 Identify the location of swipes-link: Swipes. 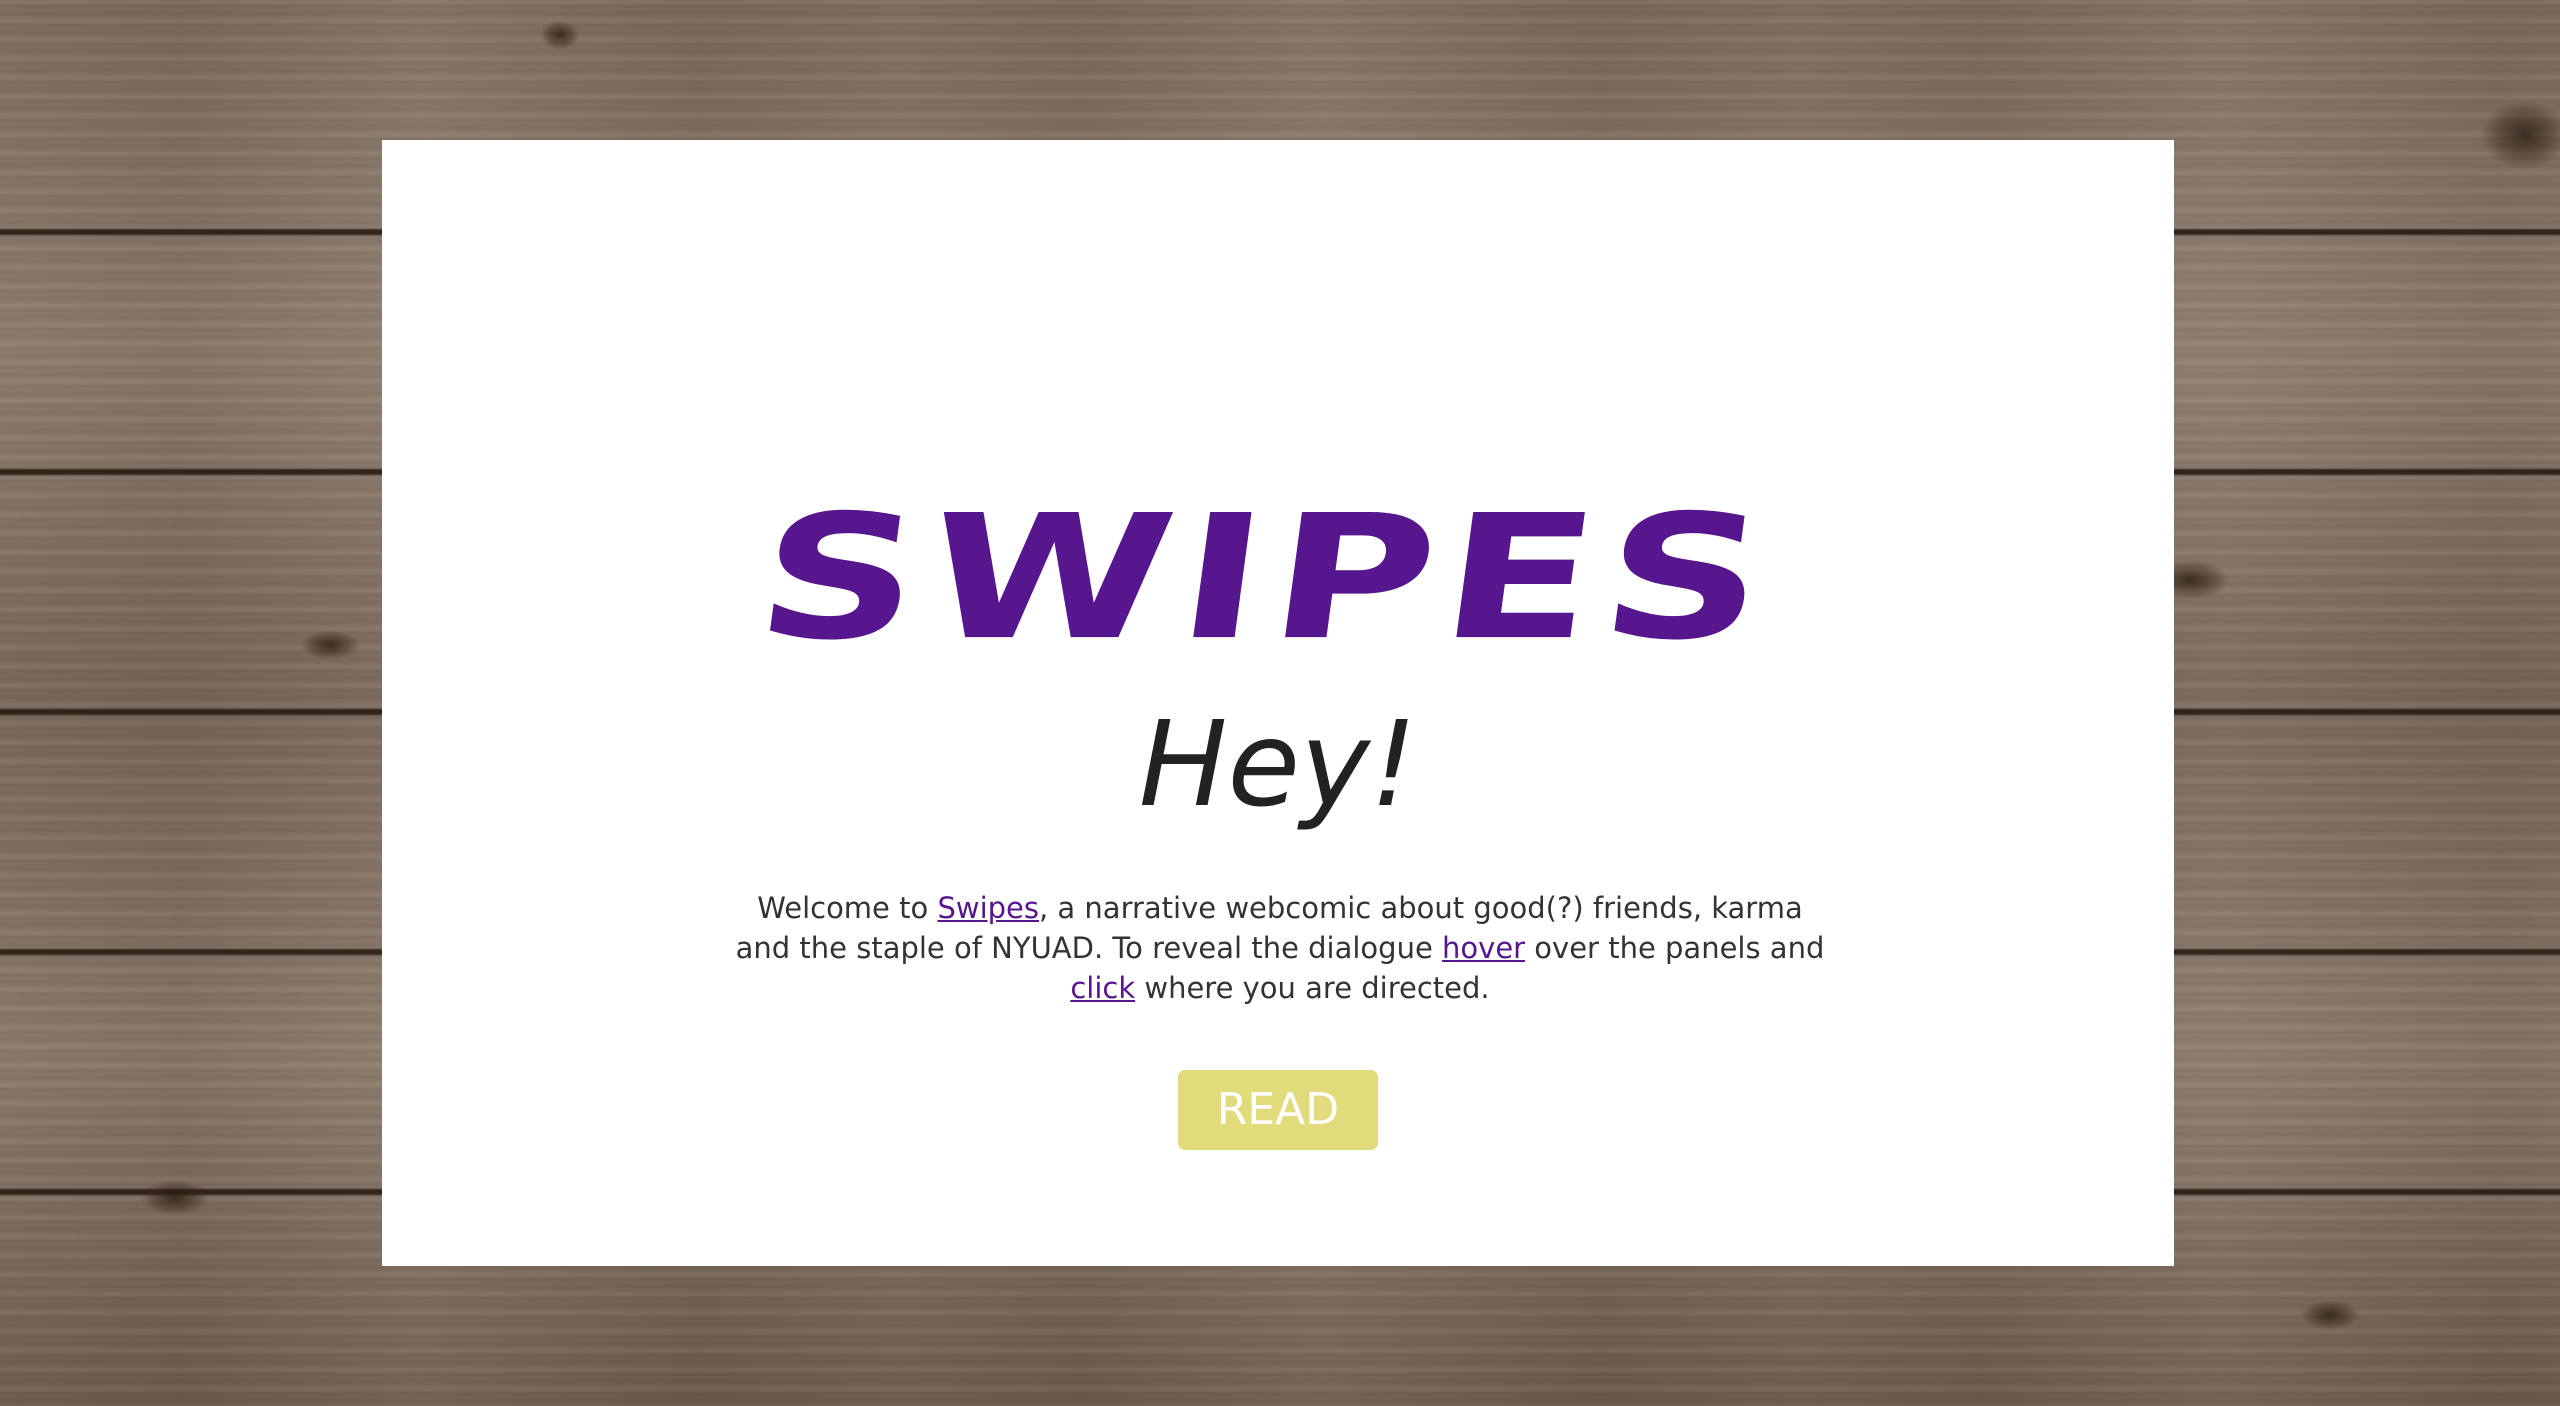
(988, 908).